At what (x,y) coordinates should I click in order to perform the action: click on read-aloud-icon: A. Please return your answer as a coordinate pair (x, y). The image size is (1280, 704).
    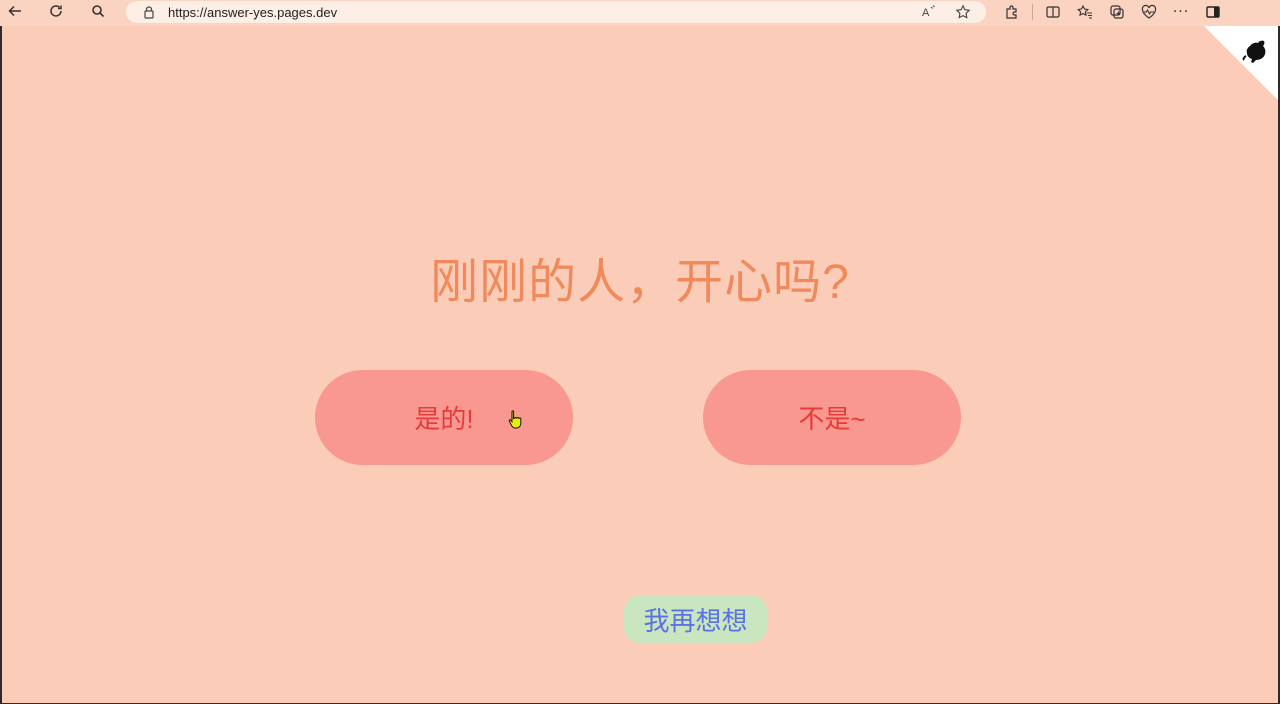
    Looking at the image, I should click on (929, 12).